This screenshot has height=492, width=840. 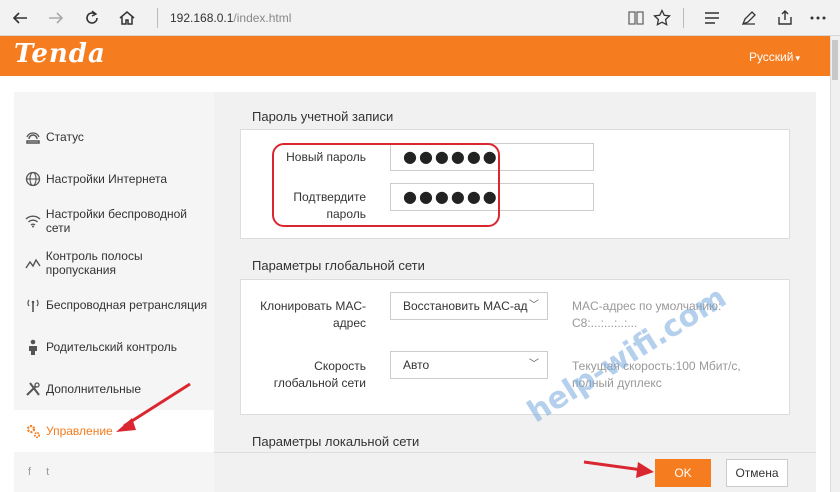 I want to click on more-icon, so click(x=818, y=18).